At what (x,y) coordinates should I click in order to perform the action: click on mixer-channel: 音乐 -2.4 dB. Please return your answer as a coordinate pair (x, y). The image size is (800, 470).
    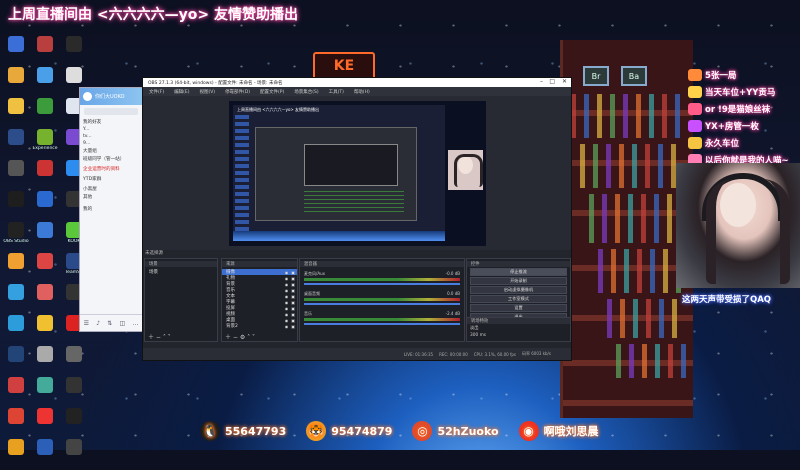
    Looking at the image, I should click on (382, 320).